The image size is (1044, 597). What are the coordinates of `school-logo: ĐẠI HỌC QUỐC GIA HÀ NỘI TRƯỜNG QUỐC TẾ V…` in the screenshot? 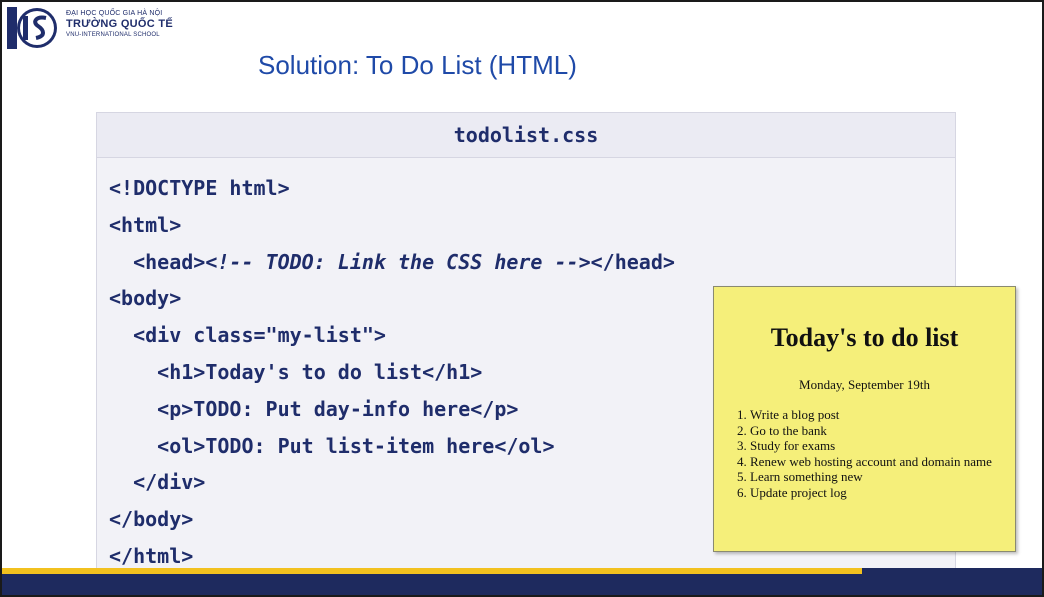 It's located at (89, 28).